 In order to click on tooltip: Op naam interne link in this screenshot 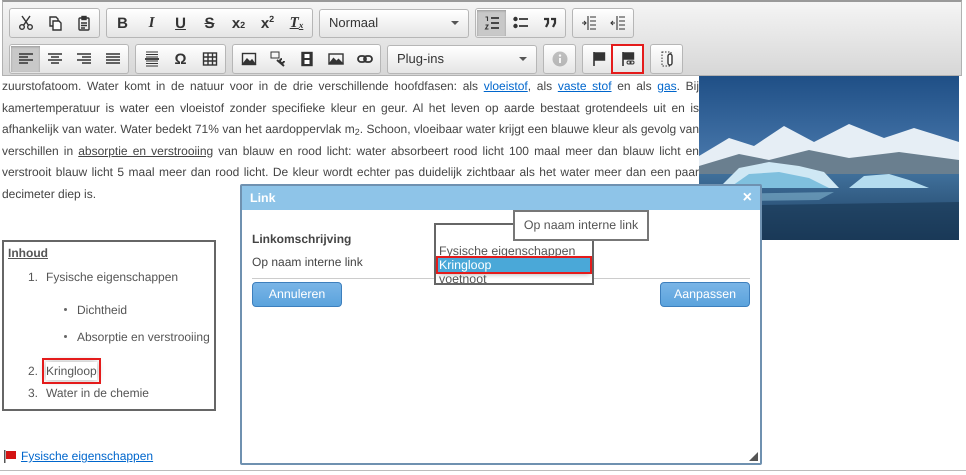, I will do `click(581, 225)`.